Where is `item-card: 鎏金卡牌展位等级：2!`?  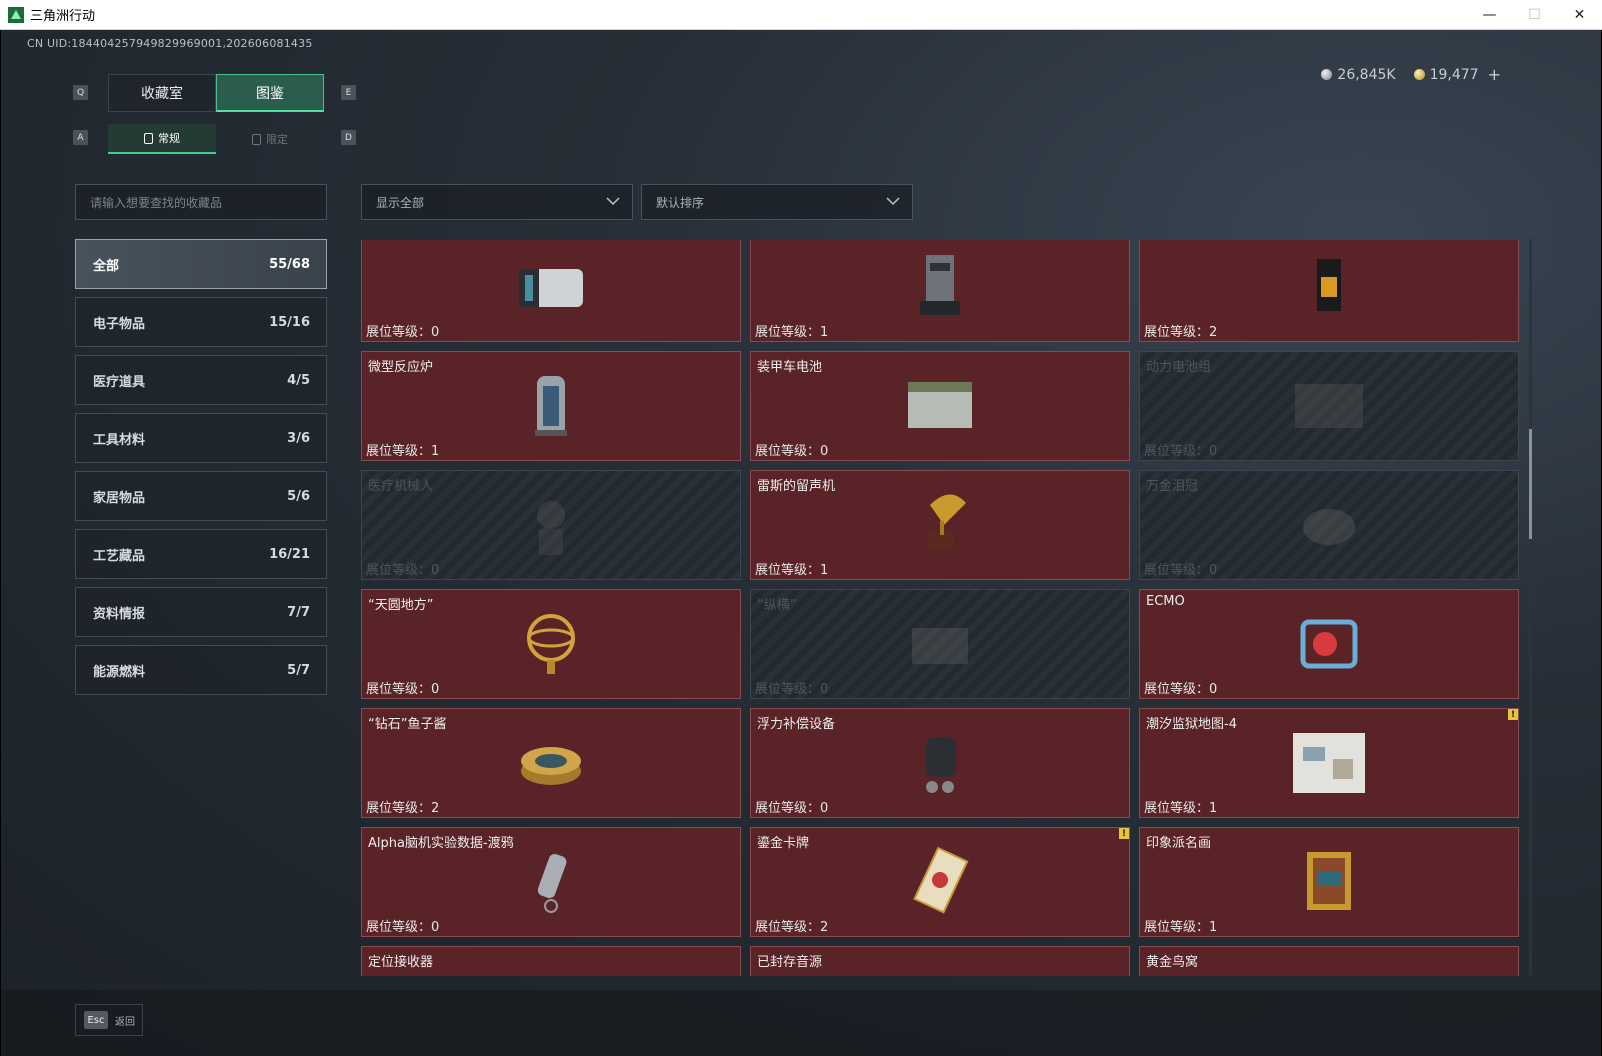
item-card: 鎏金卡牌展位等级：2! is located at coordinates (940, 882).